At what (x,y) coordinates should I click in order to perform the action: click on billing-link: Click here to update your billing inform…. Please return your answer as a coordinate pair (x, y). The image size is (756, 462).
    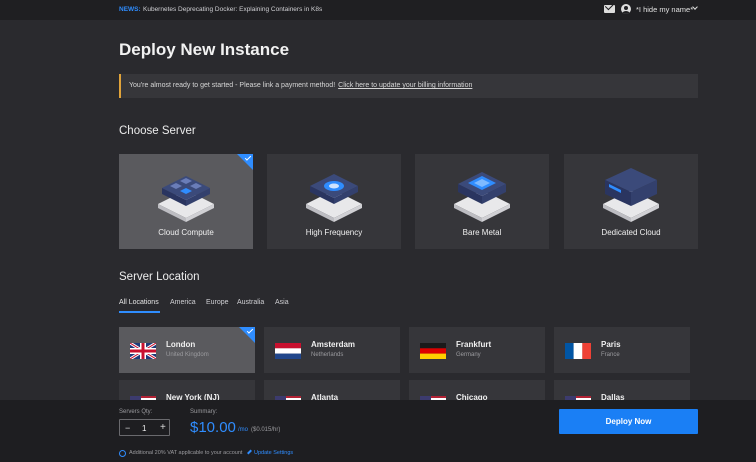
    Looking at the image, I should click on (405, 85).